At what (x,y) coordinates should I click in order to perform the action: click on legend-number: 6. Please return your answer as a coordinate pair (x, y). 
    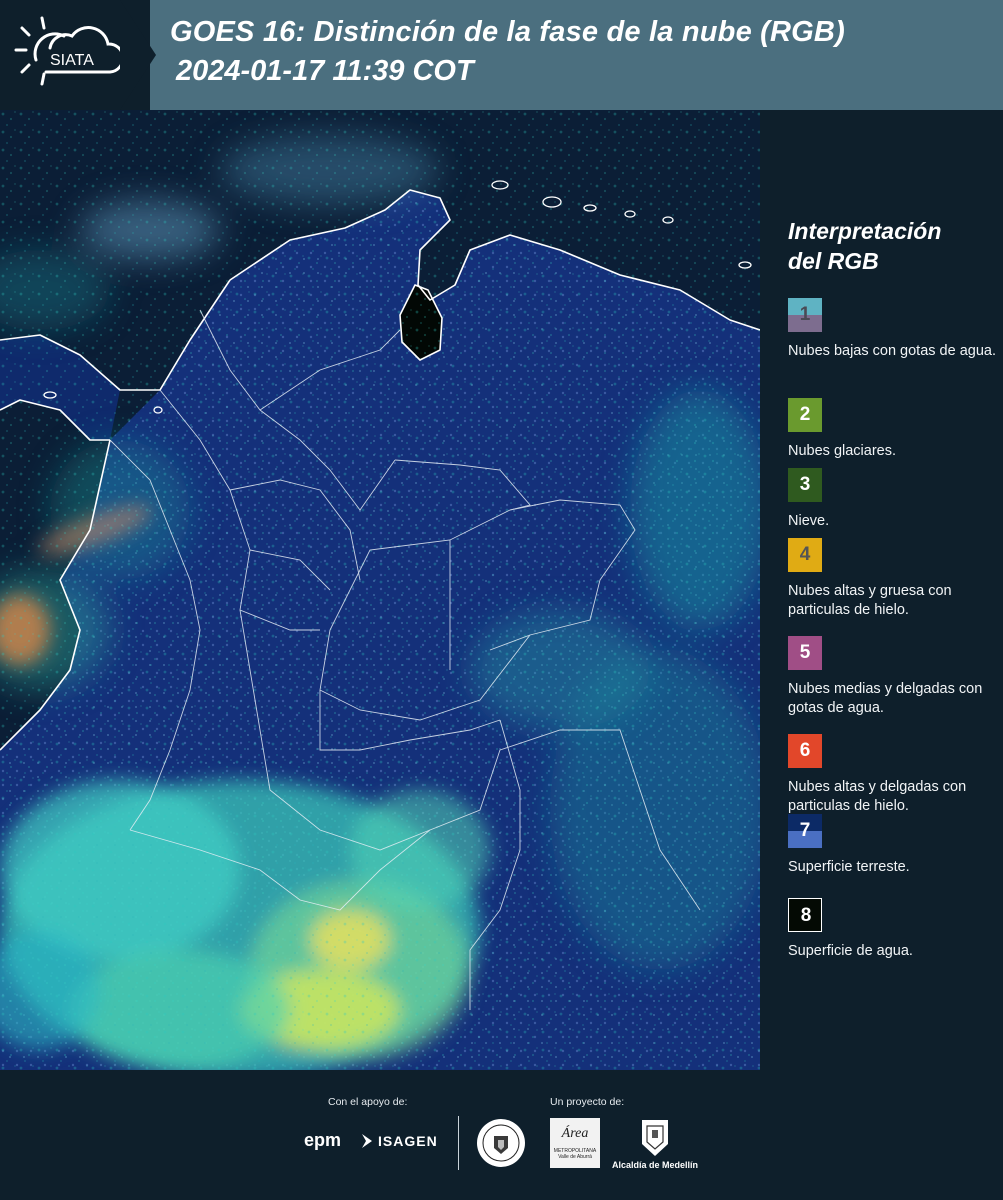
    Looking at the image, I should click on (805, 750).